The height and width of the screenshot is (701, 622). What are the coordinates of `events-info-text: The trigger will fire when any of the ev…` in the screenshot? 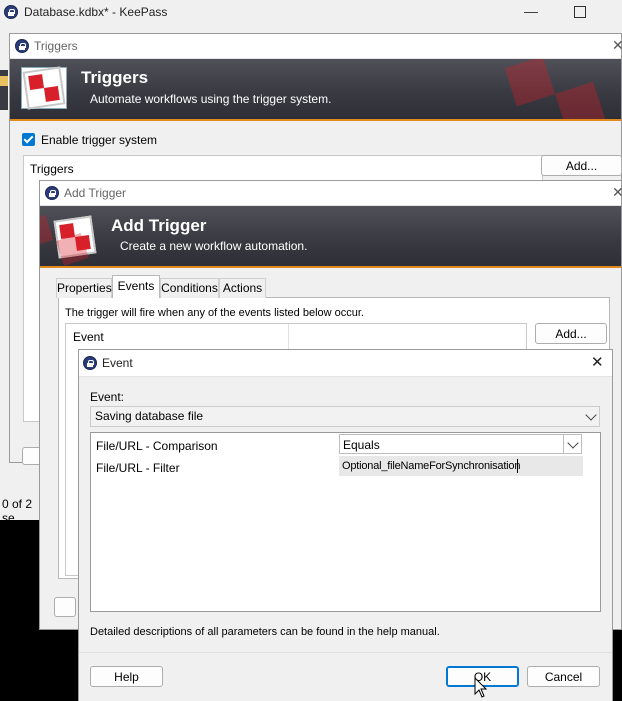 It's located at (214, 313).